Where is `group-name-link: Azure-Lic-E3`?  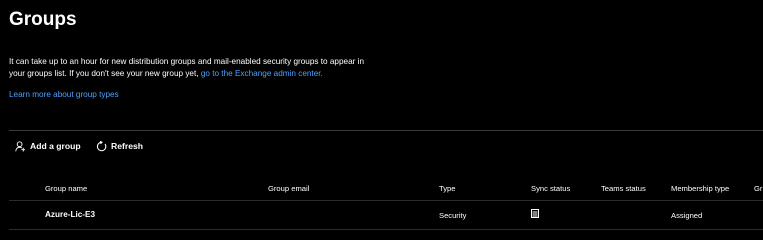 group-name-link: Azure-Lic-E3 is located at coordinates (70, 214).